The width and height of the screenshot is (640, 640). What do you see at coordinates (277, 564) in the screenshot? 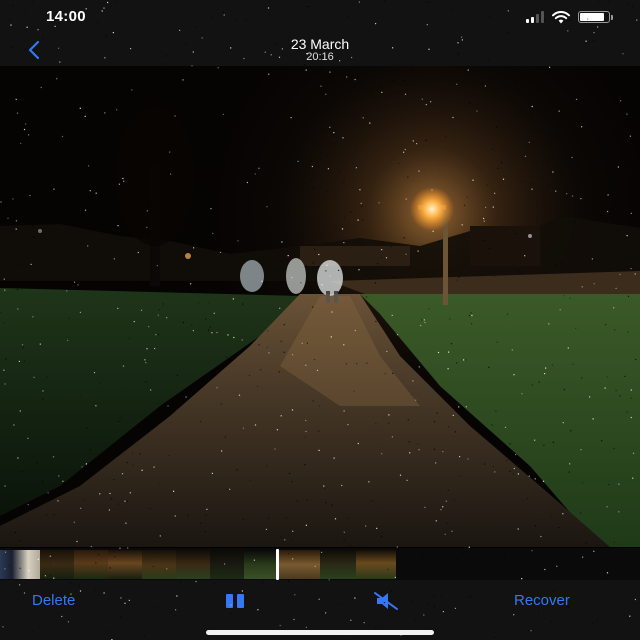
I see `playhead-handle` at bounding box center [277, 564].